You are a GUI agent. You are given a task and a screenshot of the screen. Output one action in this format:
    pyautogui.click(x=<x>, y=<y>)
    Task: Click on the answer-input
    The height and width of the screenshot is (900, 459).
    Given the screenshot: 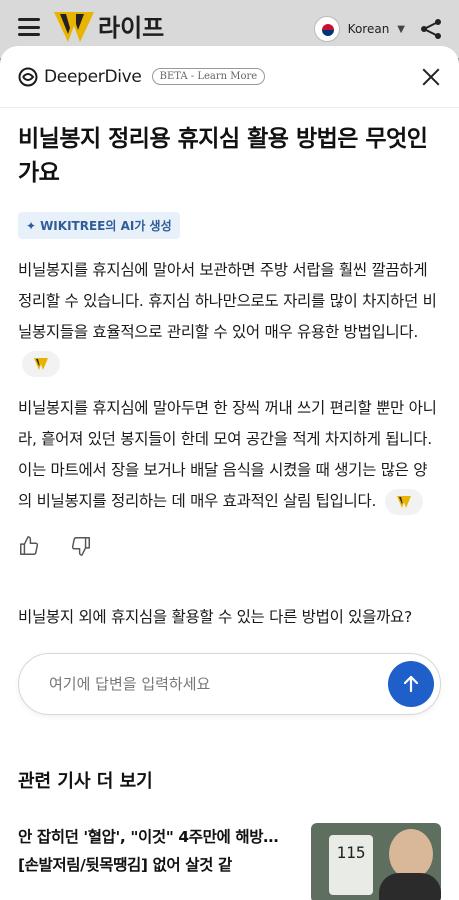 What is the action you would take?
    pyautogui.click(x=218, y=684)
    